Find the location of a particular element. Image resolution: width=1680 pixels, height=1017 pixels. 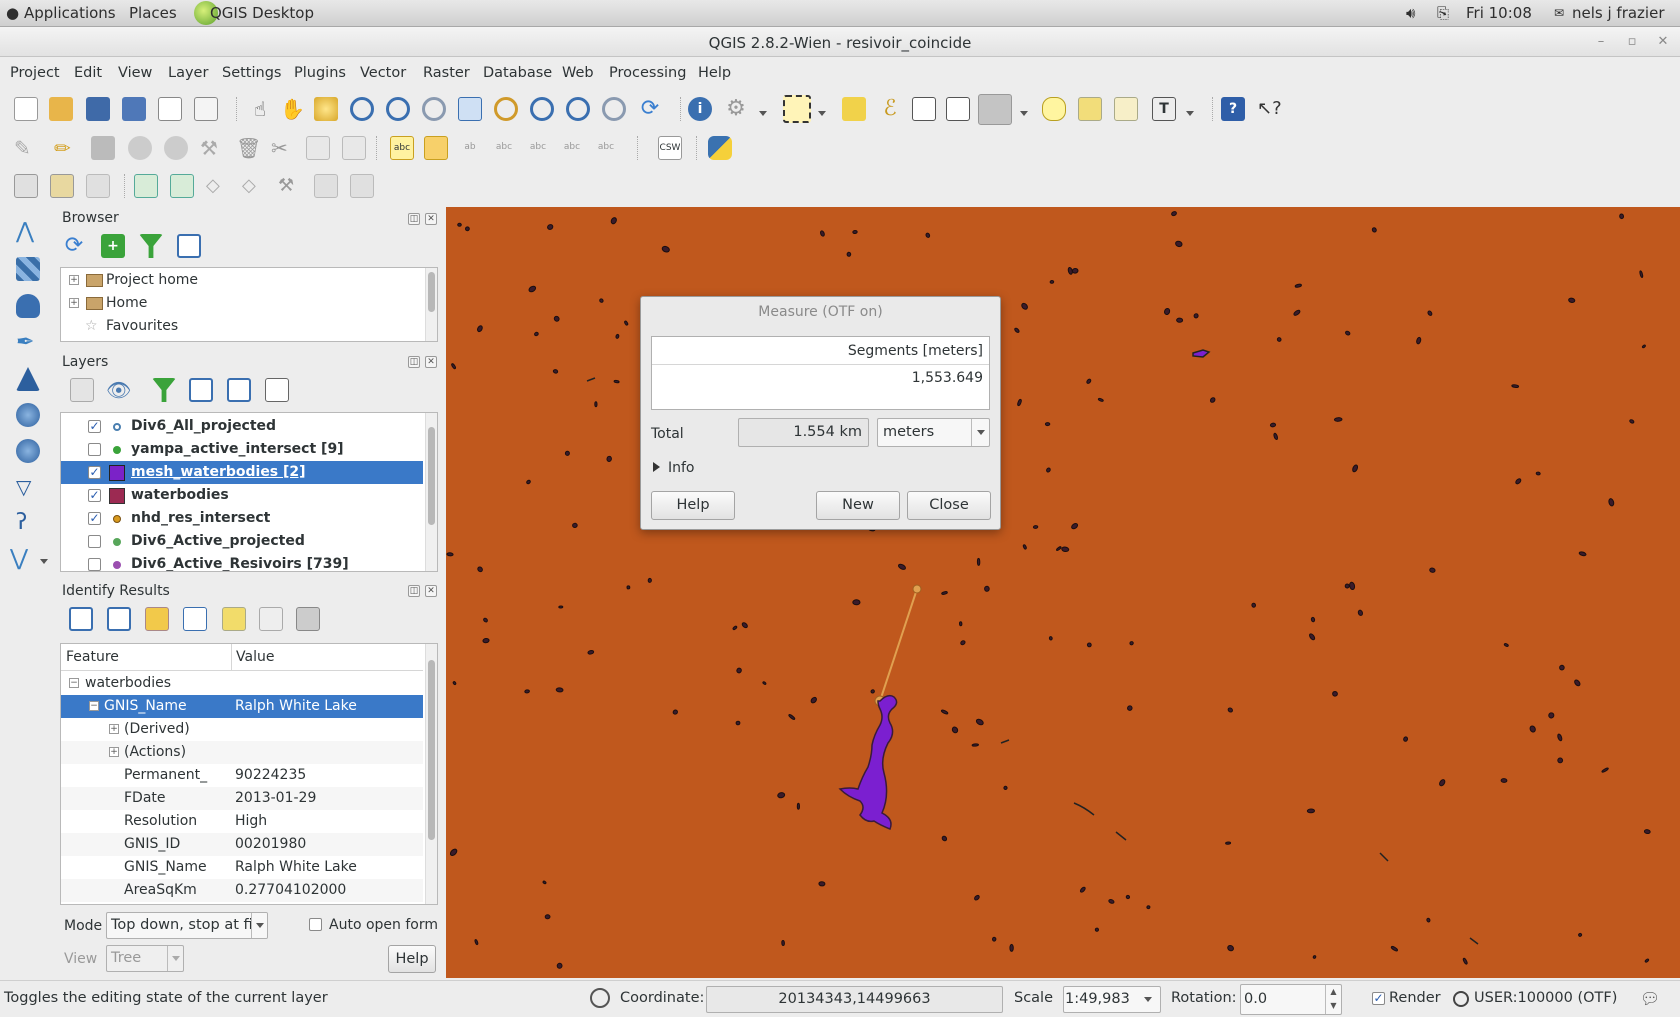

map-tips-icon is located at coordinates (1054, 109).